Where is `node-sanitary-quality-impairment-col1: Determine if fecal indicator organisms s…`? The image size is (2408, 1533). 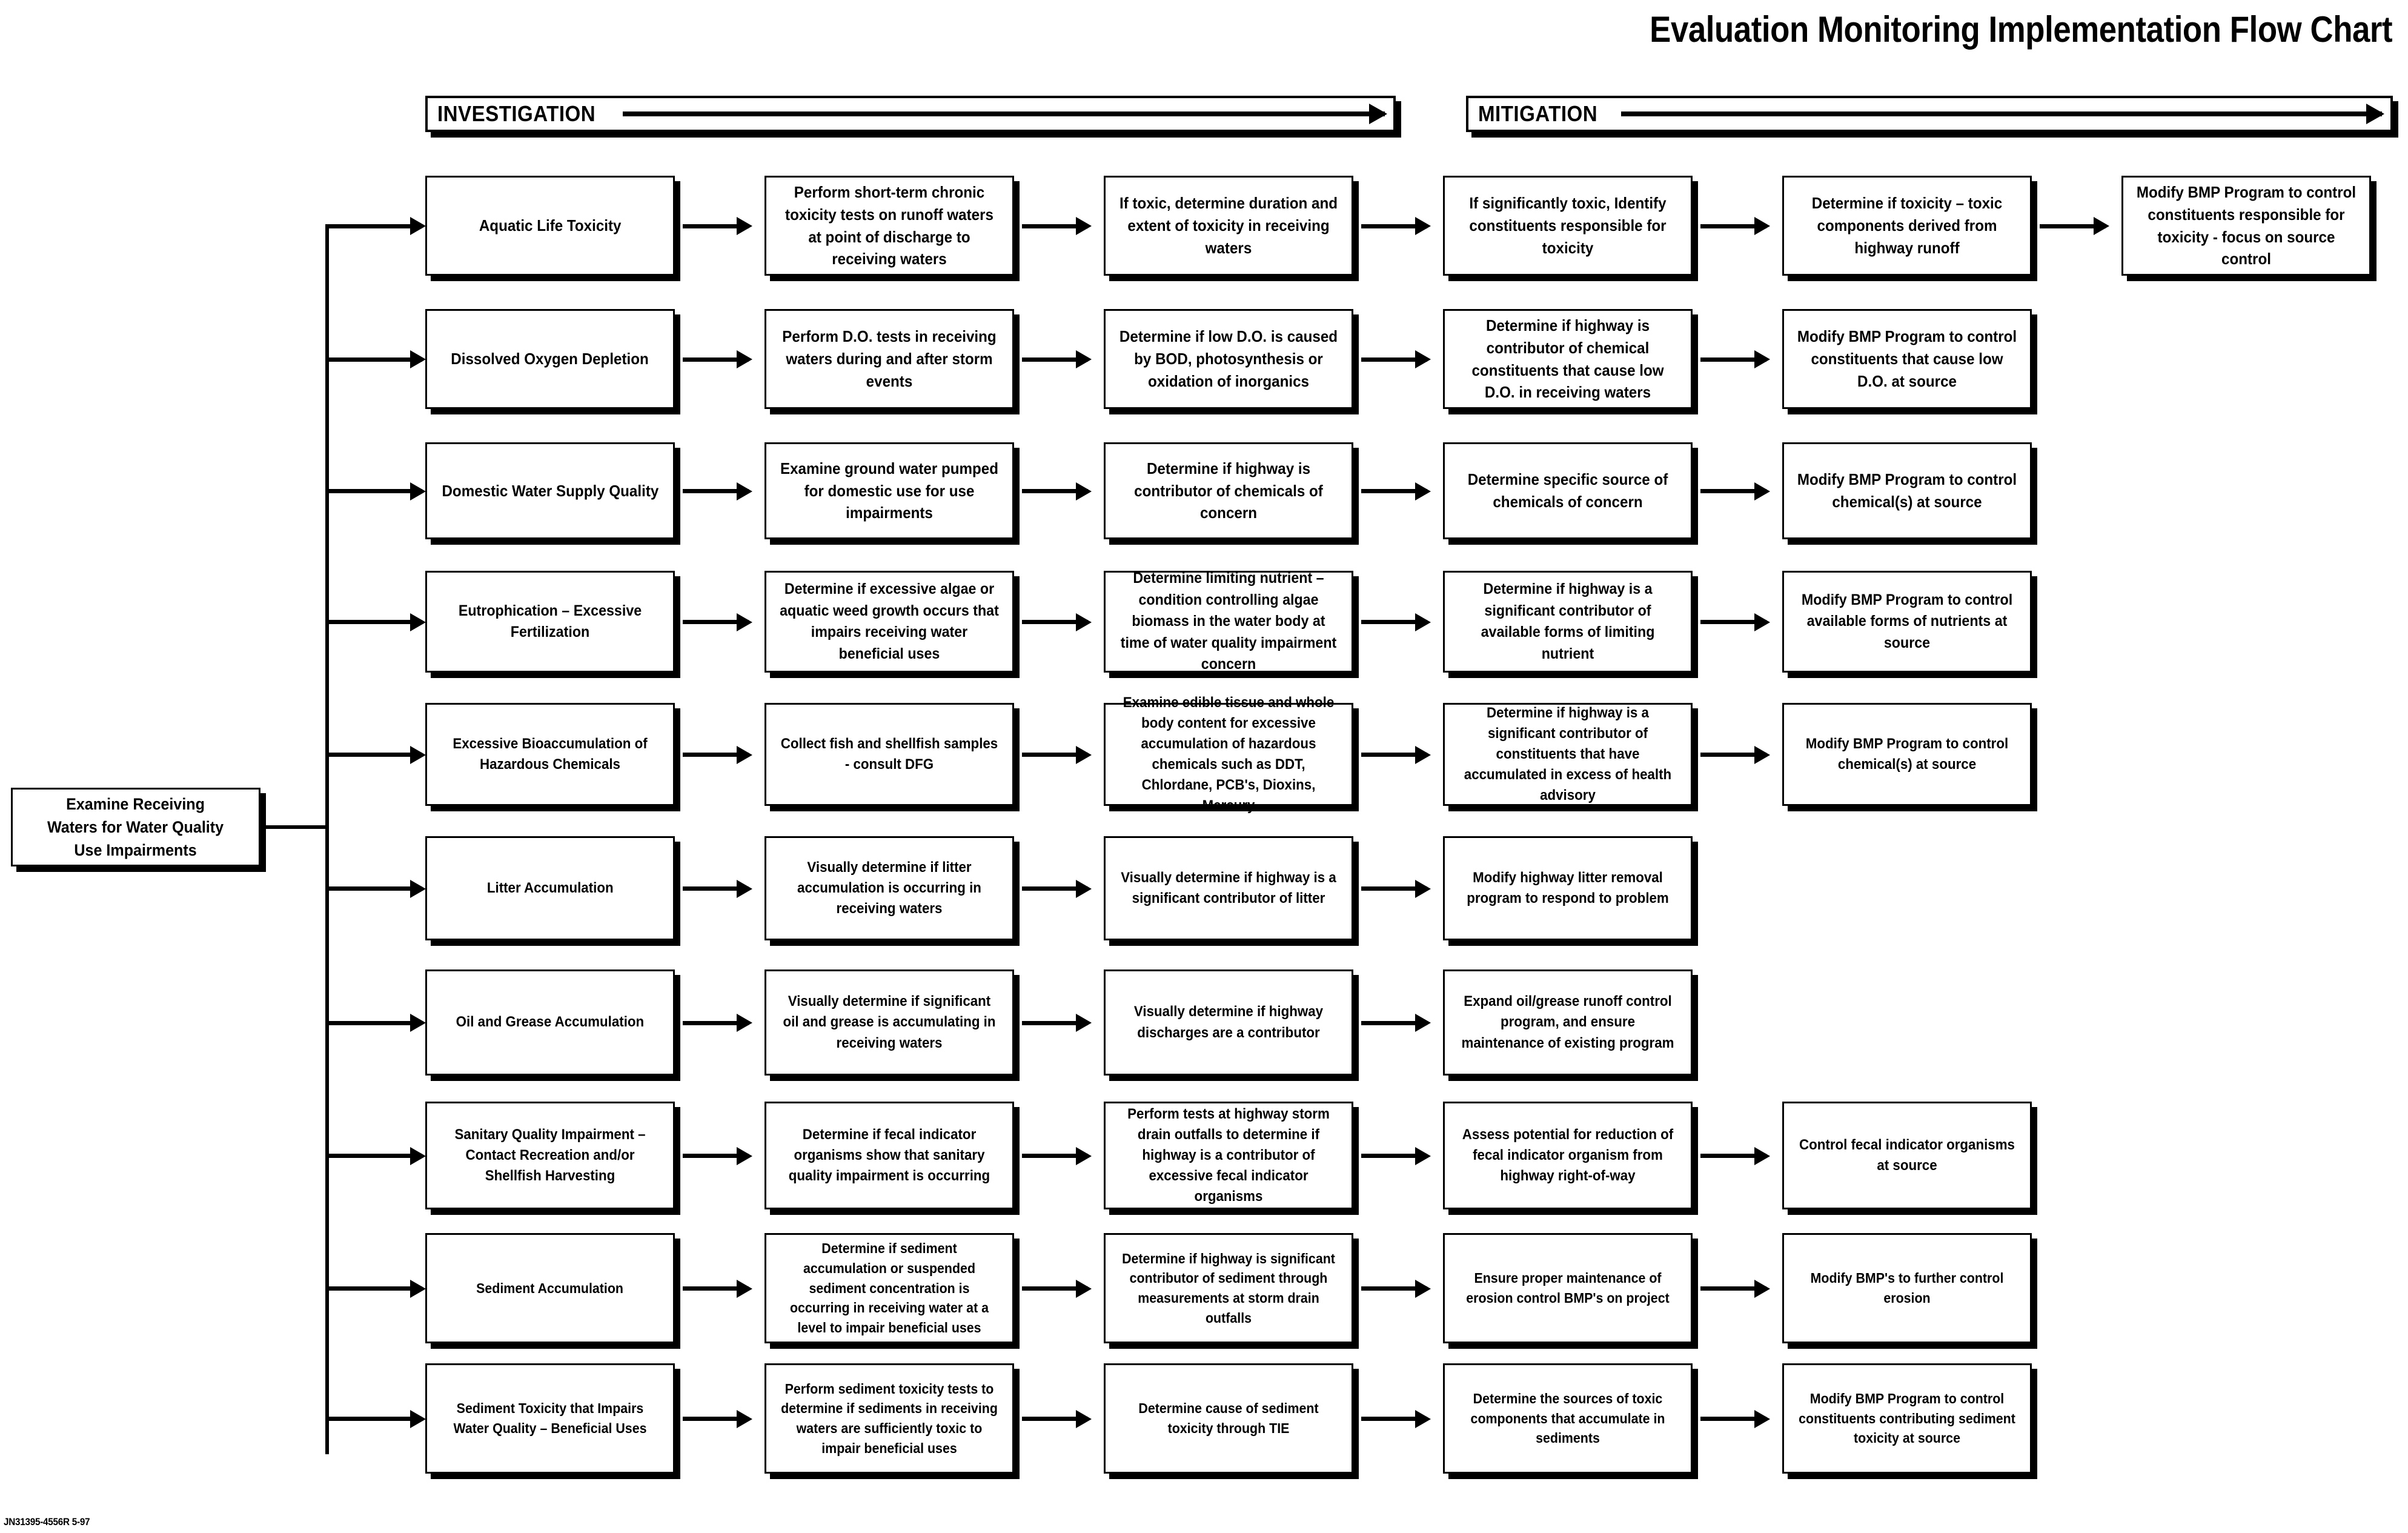
node-sanitary-quality-impairment-col1: Determine if fecal indicator organisms s… is located at coordinates (889, 1155).